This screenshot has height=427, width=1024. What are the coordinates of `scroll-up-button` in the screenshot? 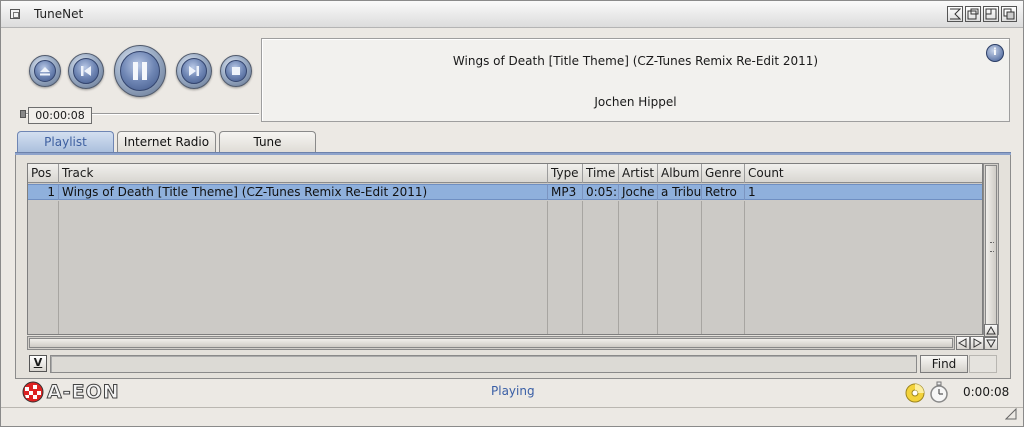 It's located at (991, 330).